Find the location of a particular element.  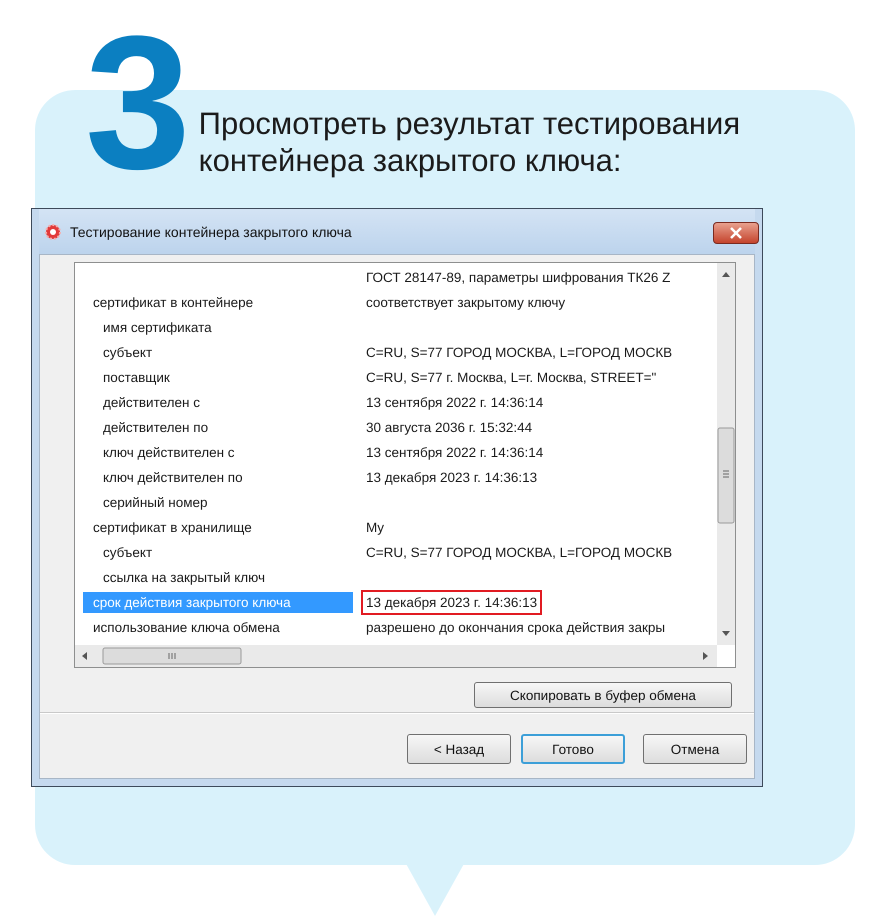

row-value: соответствует закрытому ключу is located at coordinates (465, 303).